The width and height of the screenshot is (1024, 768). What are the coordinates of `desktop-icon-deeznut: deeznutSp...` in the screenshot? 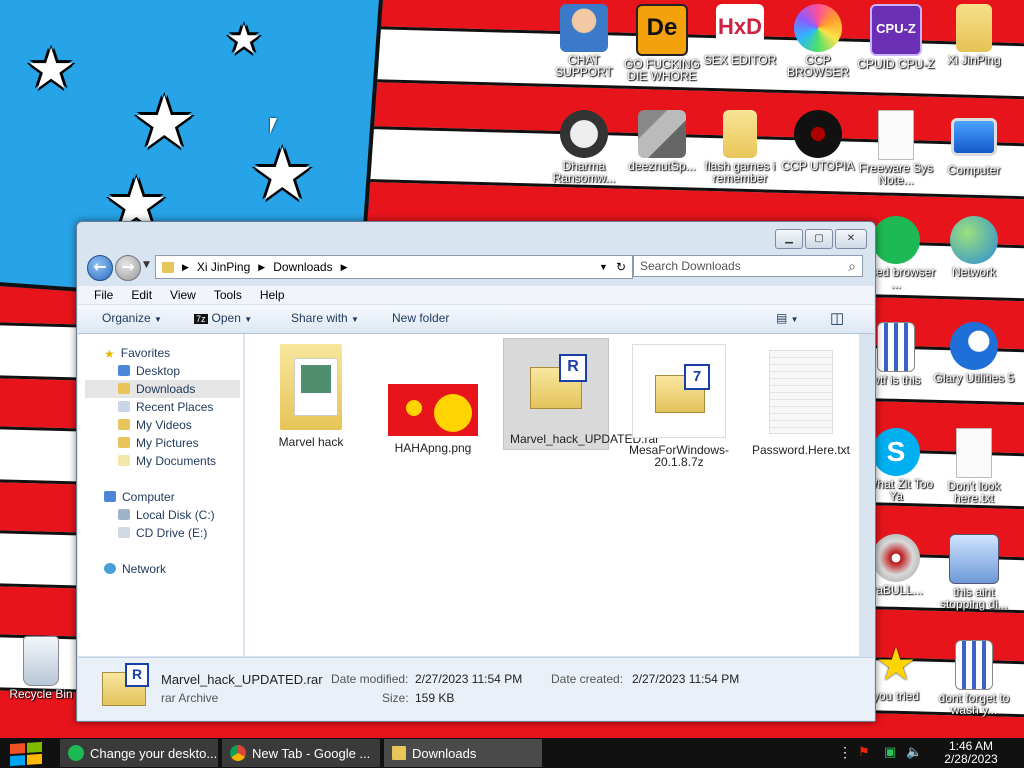 It's located at (662, 141).